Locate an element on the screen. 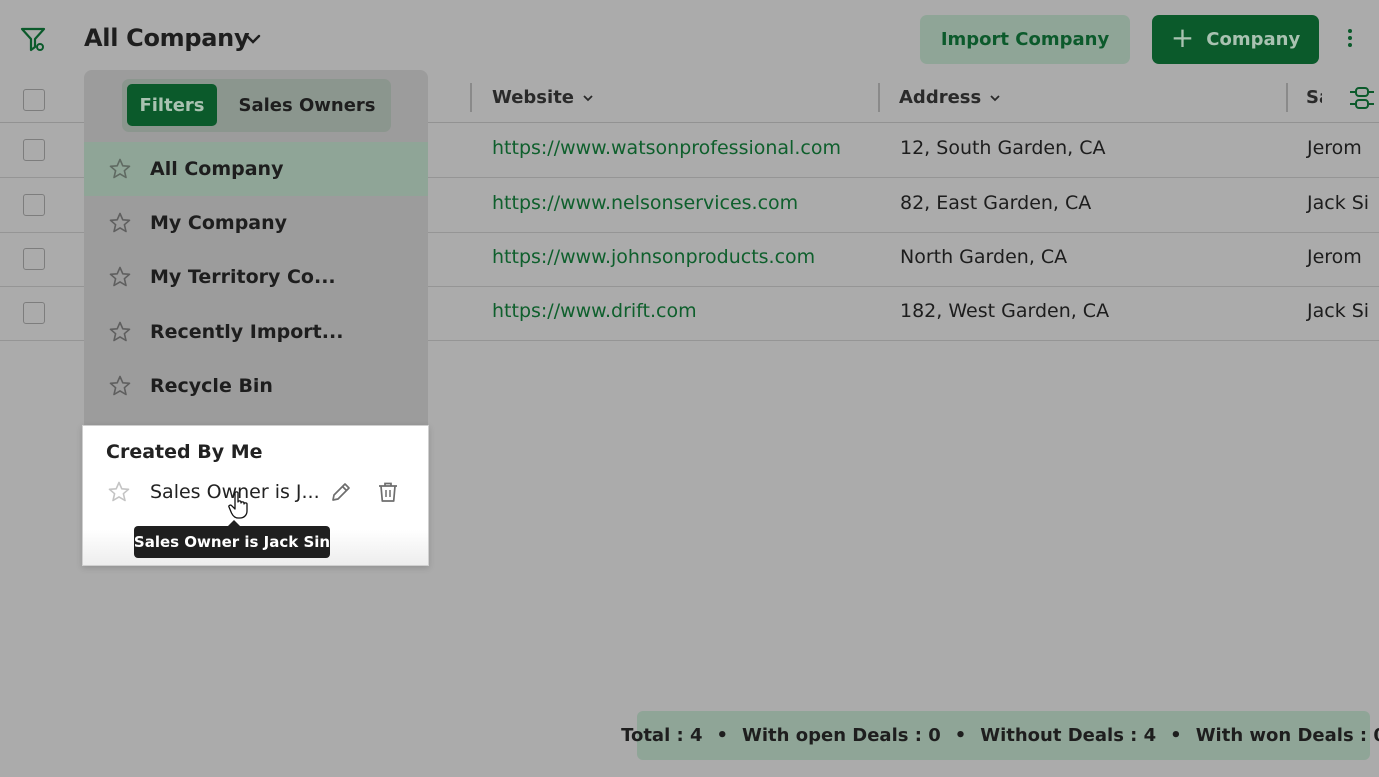 The height and width of the screenshot is (777, 1379). column-header-website: Website is located at coordinates (543, 97).